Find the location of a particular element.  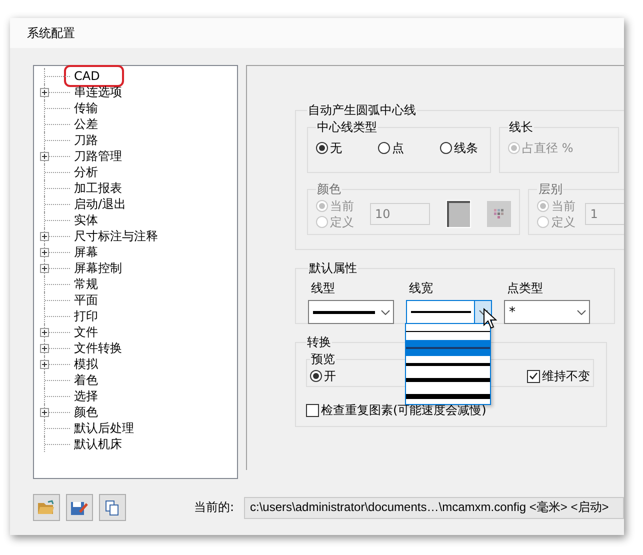

tree-item: 颜色 is located at coordinates (86, 412).